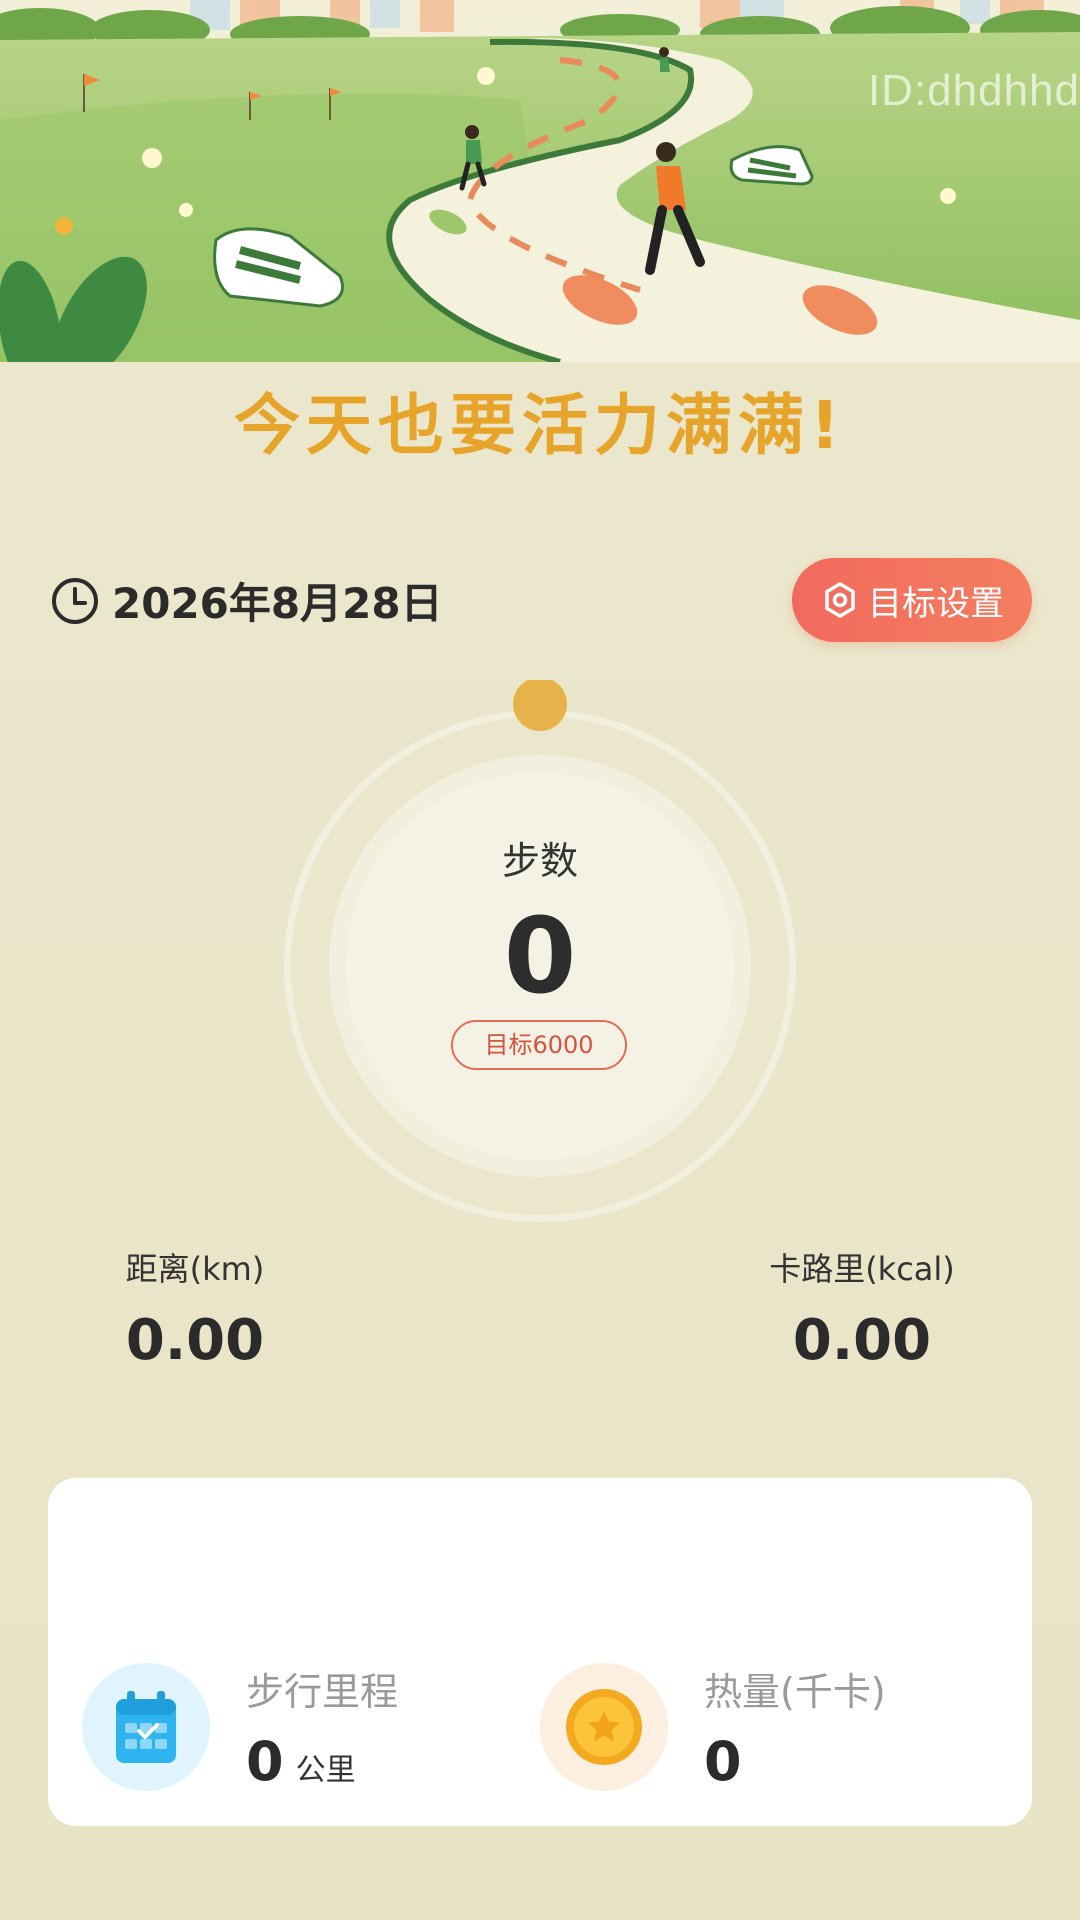 The image size is (1080, 1920). I want to click on calorie-title: 热量(千卡), so click(795, 1692).